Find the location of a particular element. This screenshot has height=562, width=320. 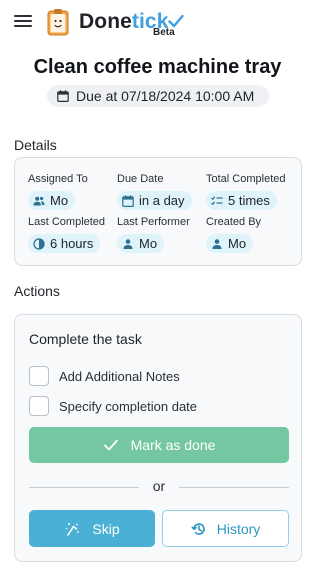

due-date-label: Due Date is located at coordinates (140, 179).